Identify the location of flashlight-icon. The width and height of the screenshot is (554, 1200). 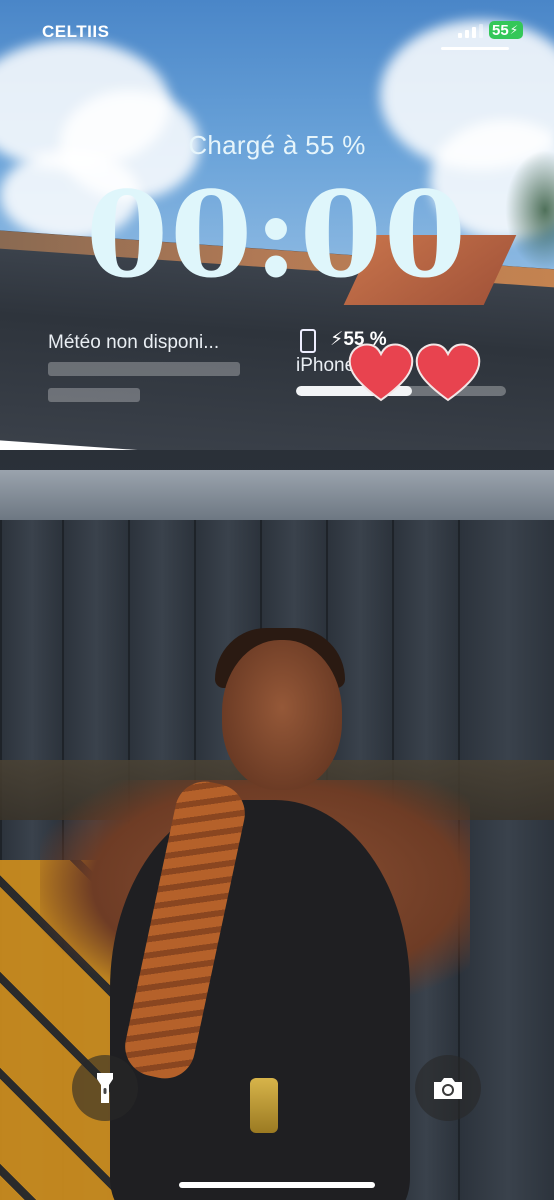
(105, 1088).